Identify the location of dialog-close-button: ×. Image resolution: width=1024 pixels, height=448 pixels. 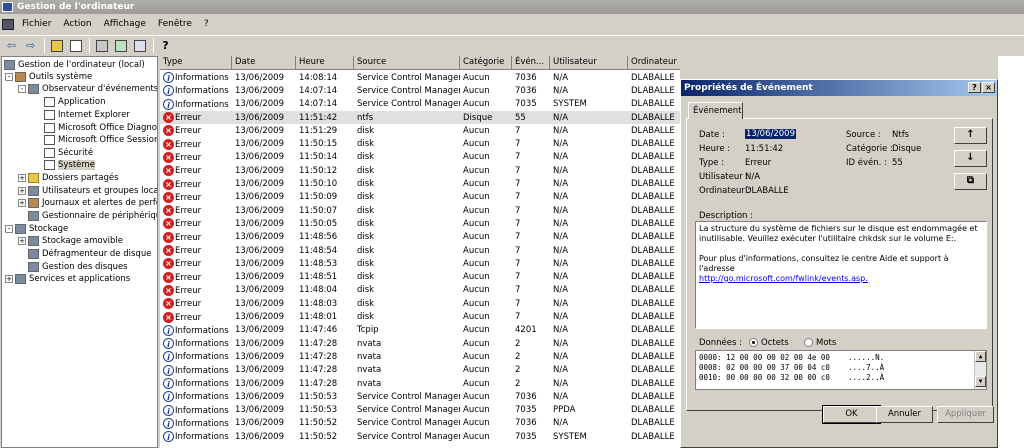
(988, 87).